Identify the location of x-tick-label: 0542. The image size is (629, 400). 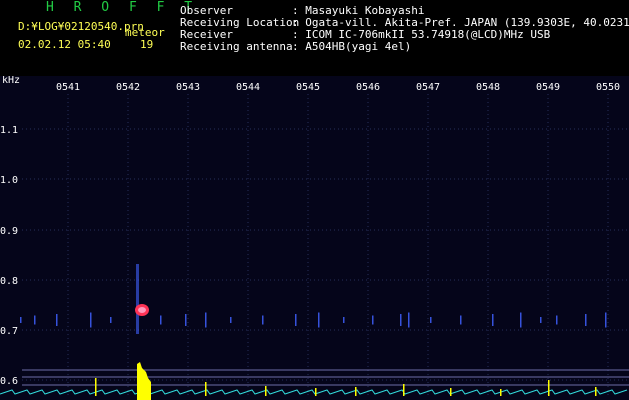
(128, 87).